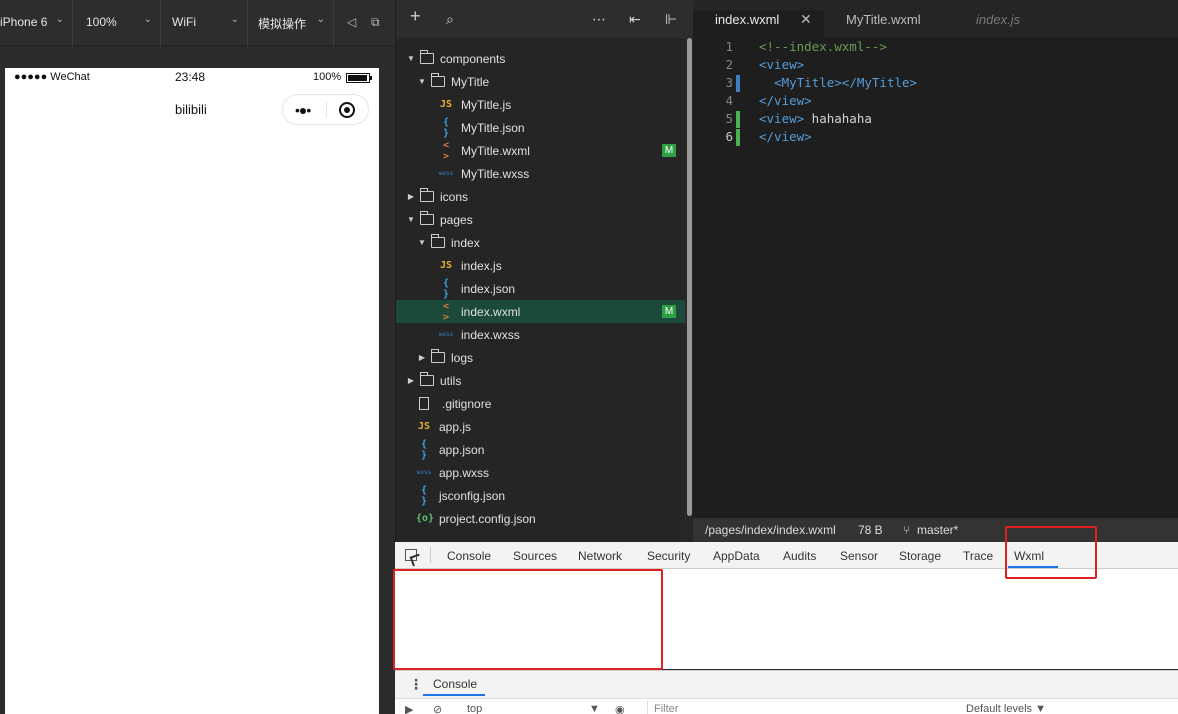 The height and width of the screenshot is (714, 1178). What do you see at coordinates (184, 22) in the screenshot?
I see `network-label: WiFi` at bounding box center [184, 22].